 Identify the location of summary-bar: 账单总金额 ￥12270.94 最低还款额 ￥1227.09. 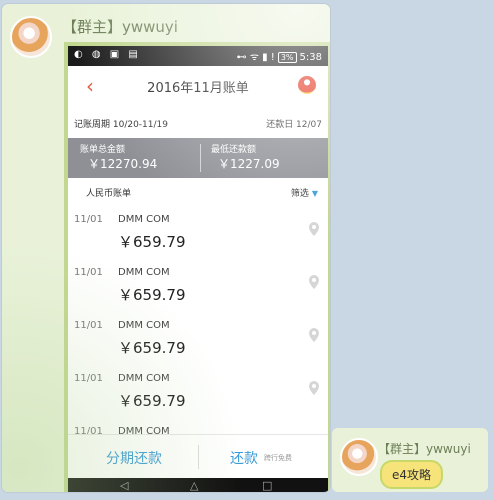
(198, 158).